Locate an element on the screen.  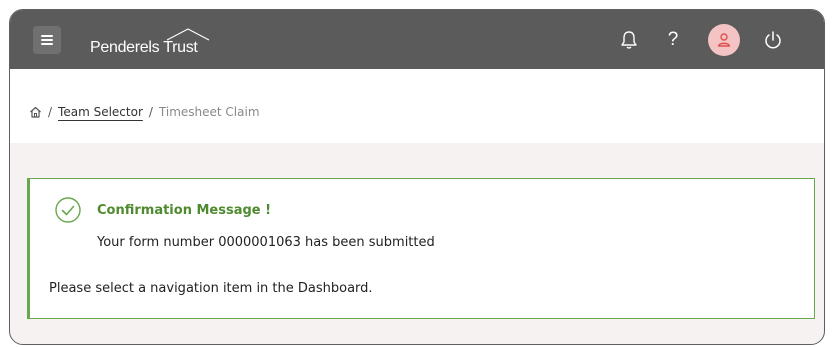
logout-button is located at coordinates (773, 40).